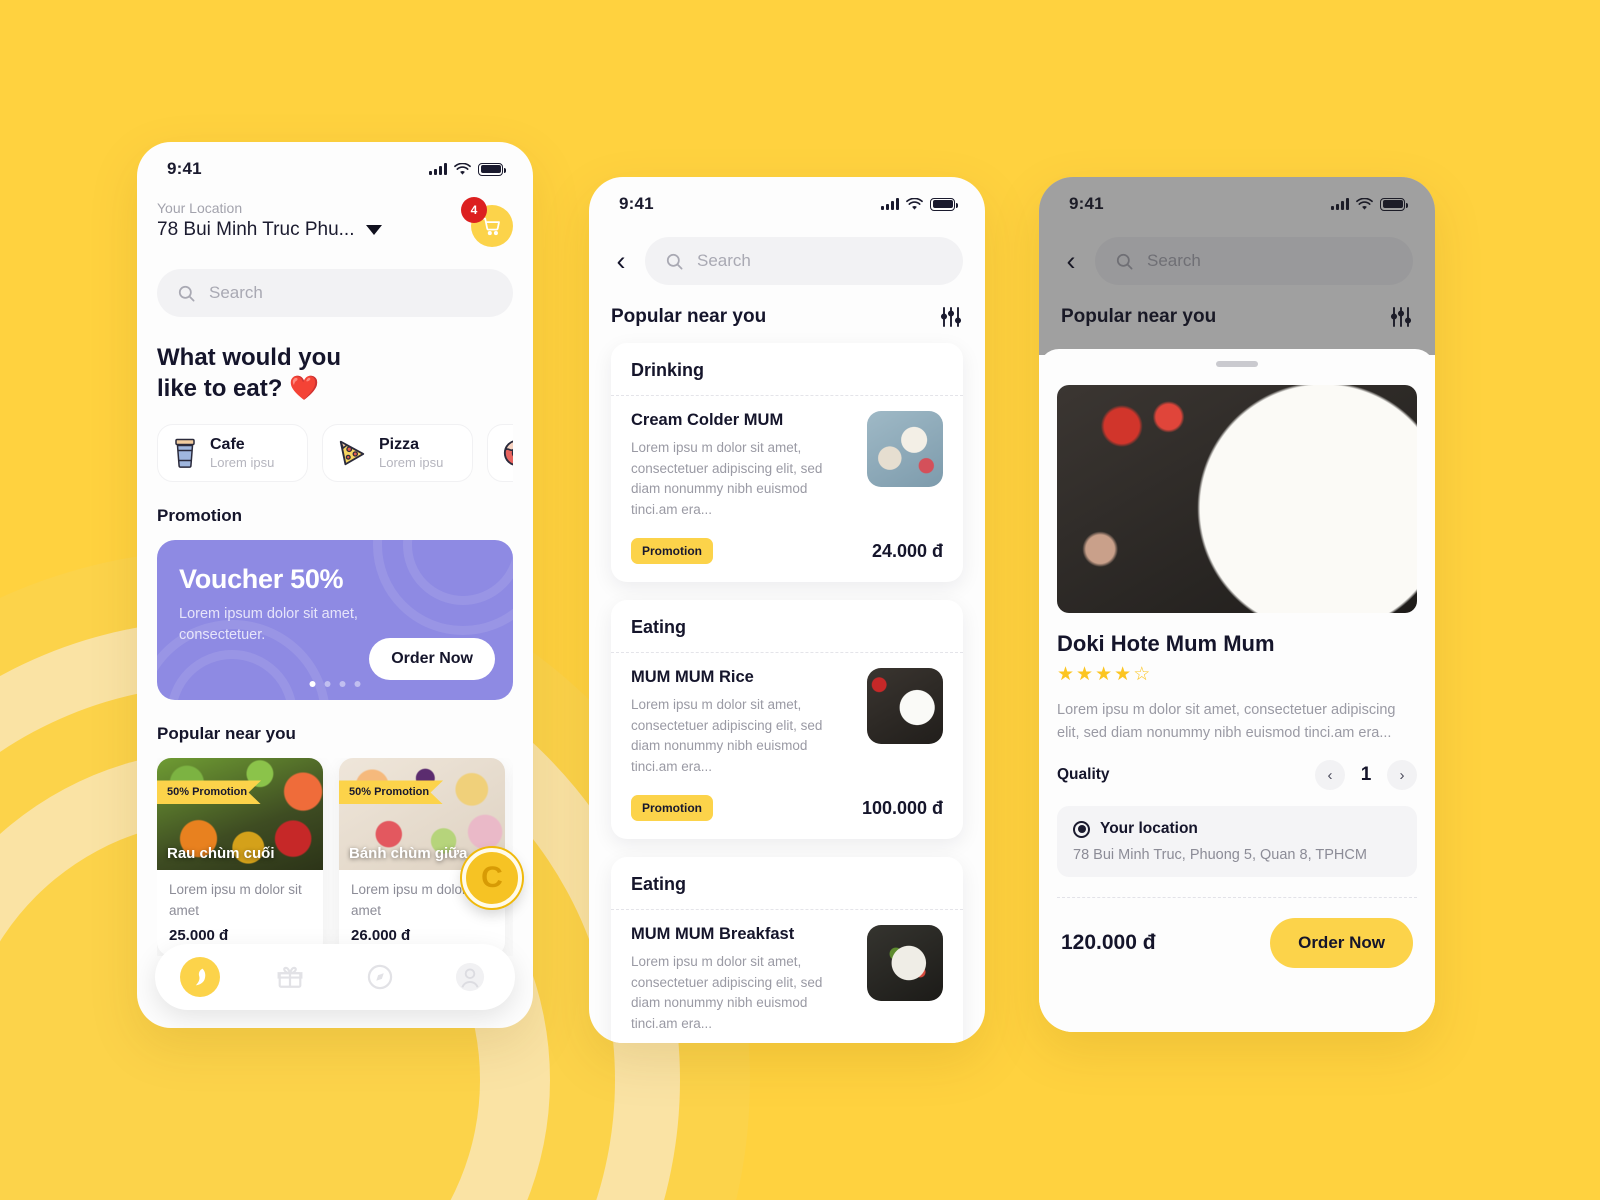 The height and width of the screenshot is (1200, 1600). I want to click on promotion-section-title: Promotion, so click(199, 516).